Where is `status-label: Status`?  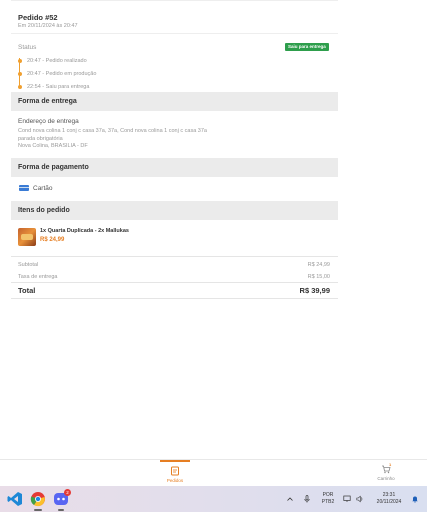
status-label: Status is located at coordinates (27, 47).